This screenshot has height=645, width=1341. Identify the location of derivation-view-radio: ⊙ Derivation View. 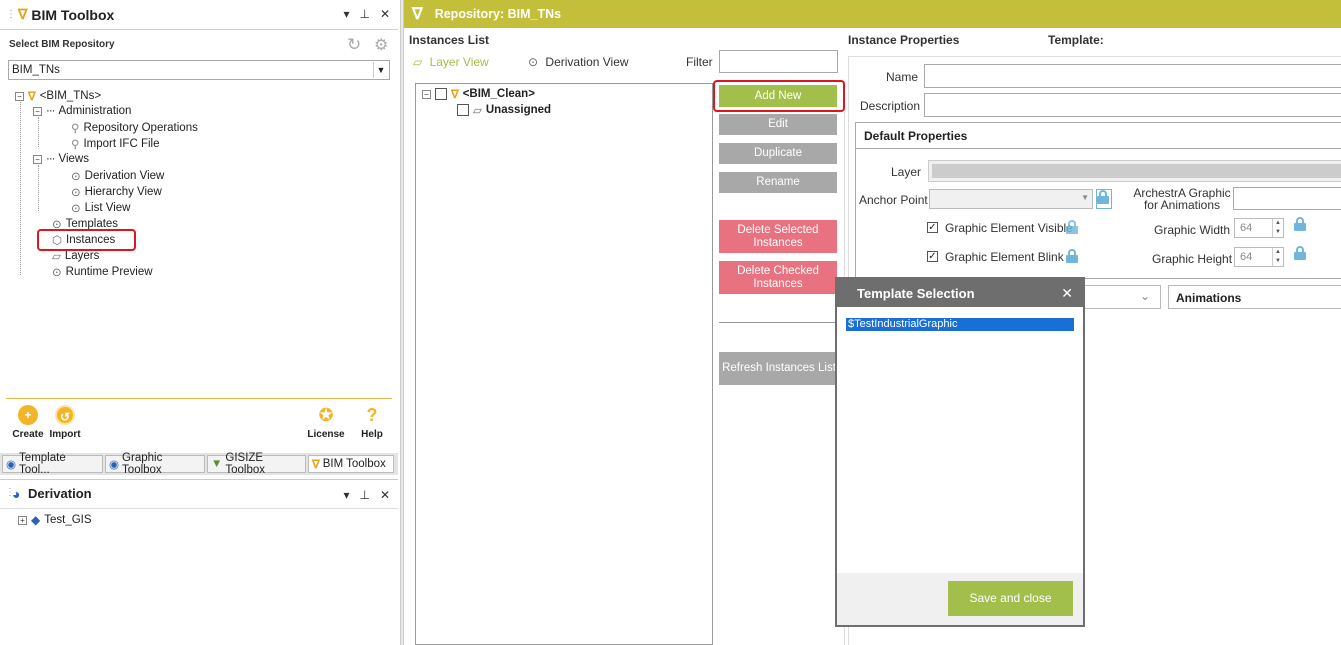
(578, 62).